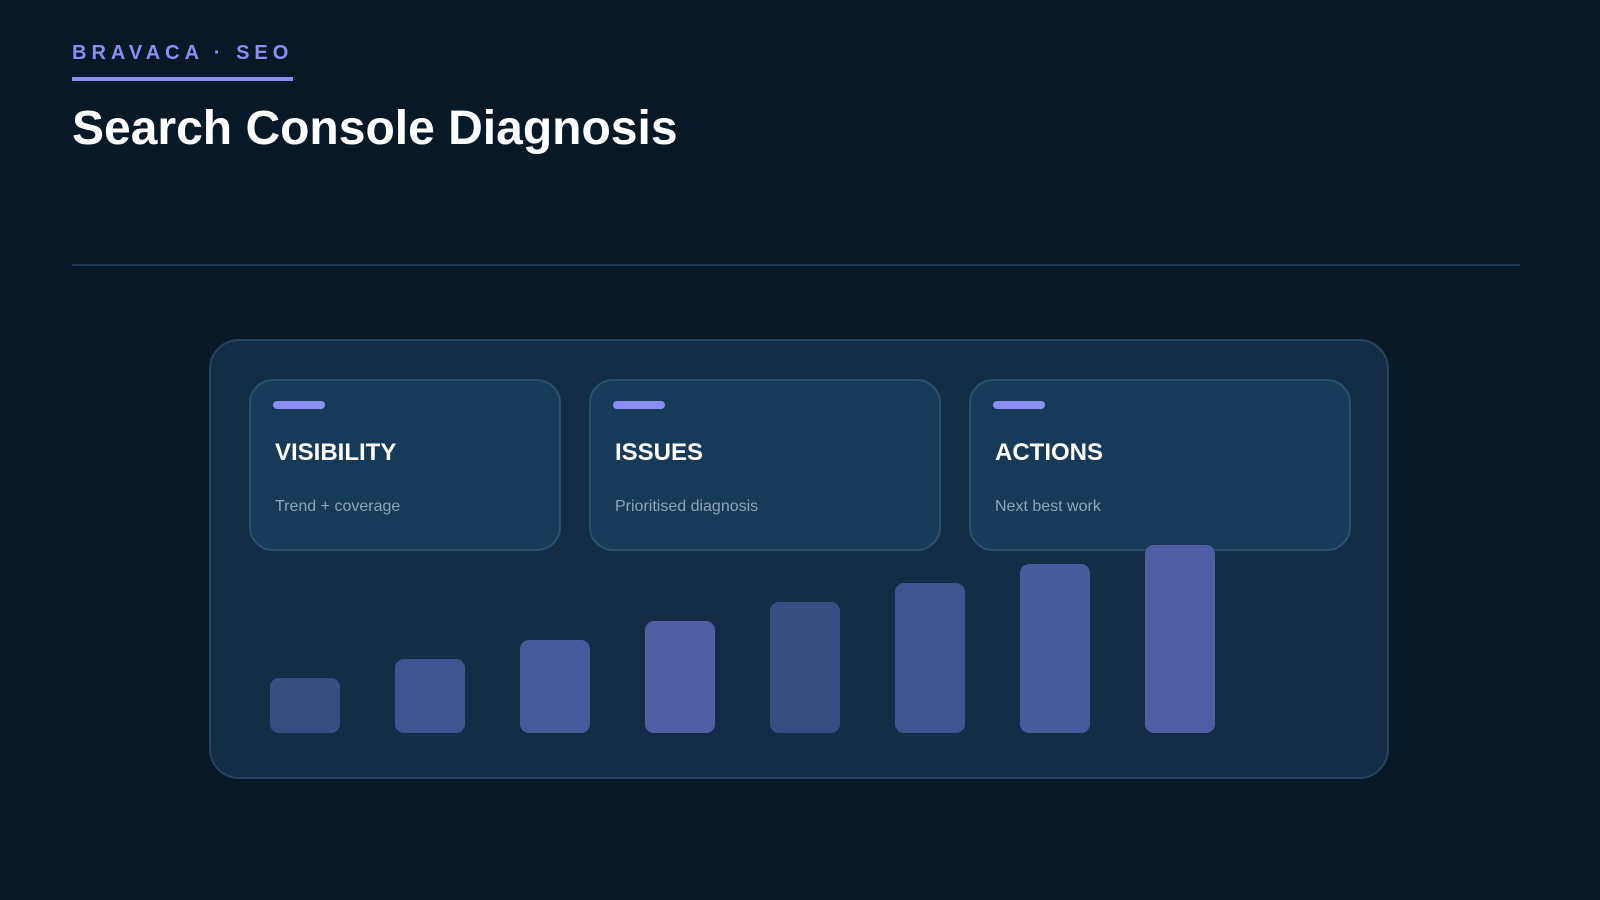 Image resolution: width=1600 pixels, height=900 pixels. Describe the element at coordinates (765, 465) in the screenshot. I see `card-issues: ISSUES Prioritised diagnosis` at that location.